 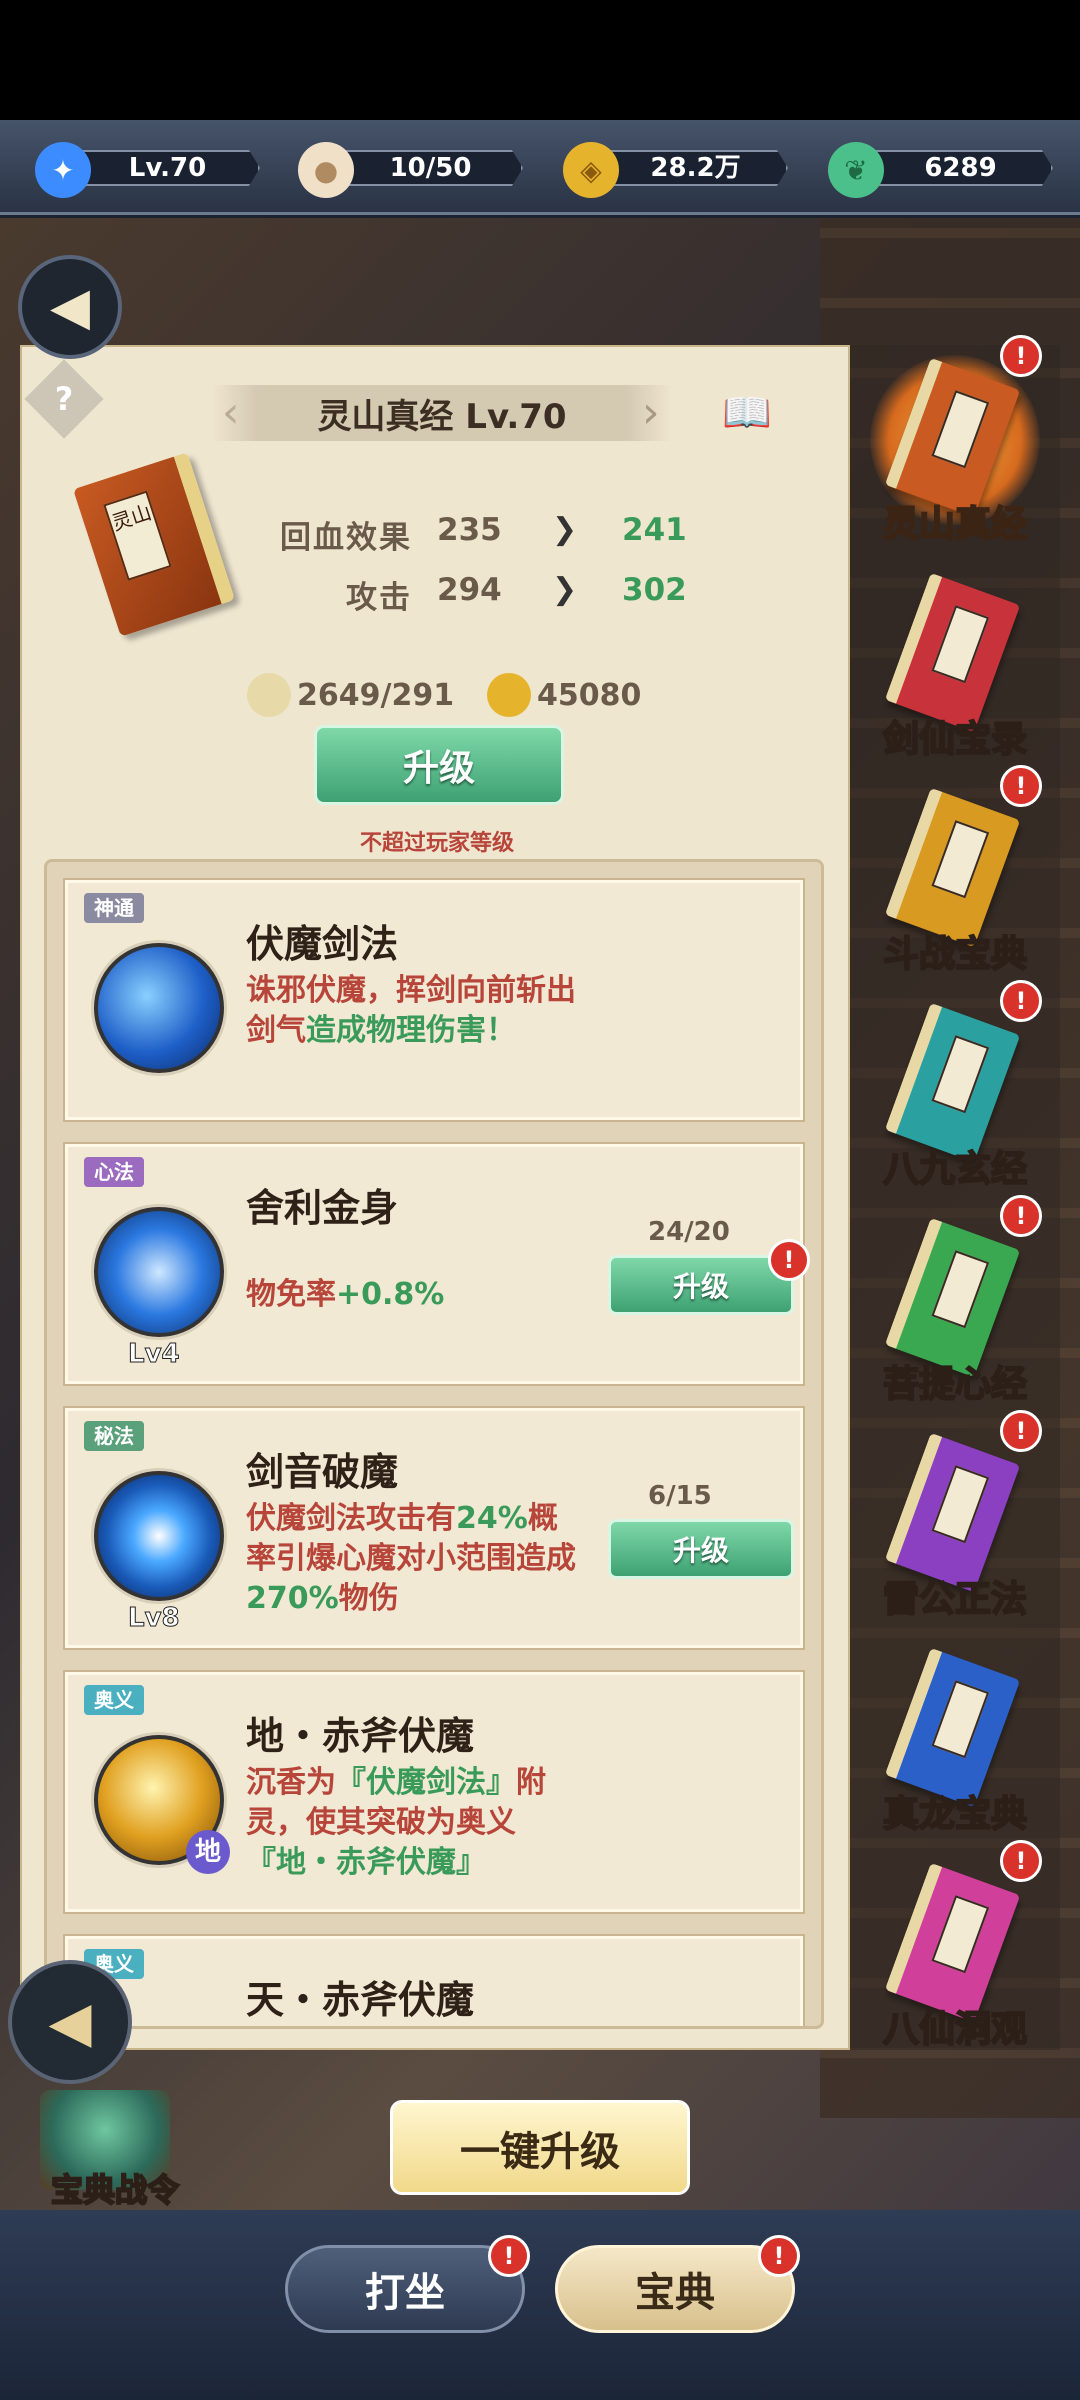 I want to click on sidebar-item-baxian: 八仙洞观 !, so click(x=955, y=1952).